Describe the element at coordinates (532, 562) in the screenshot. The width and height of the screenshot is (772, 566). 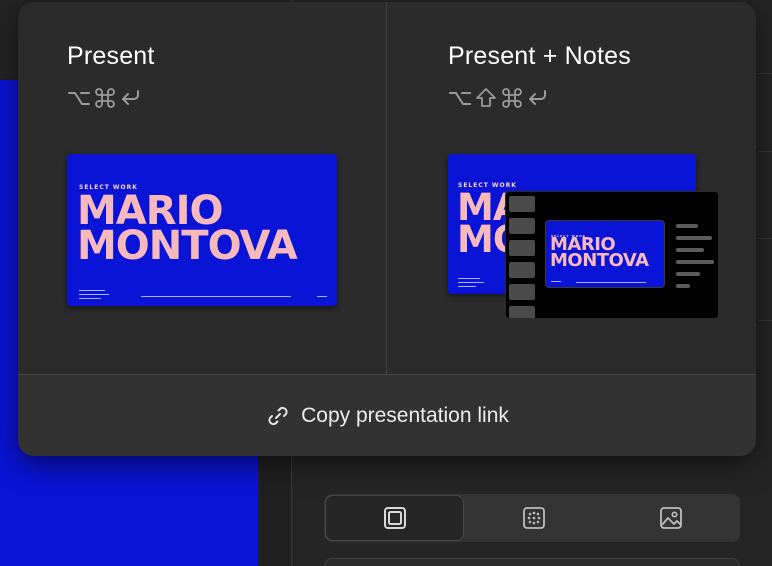
I see `inspector-field` at that location.